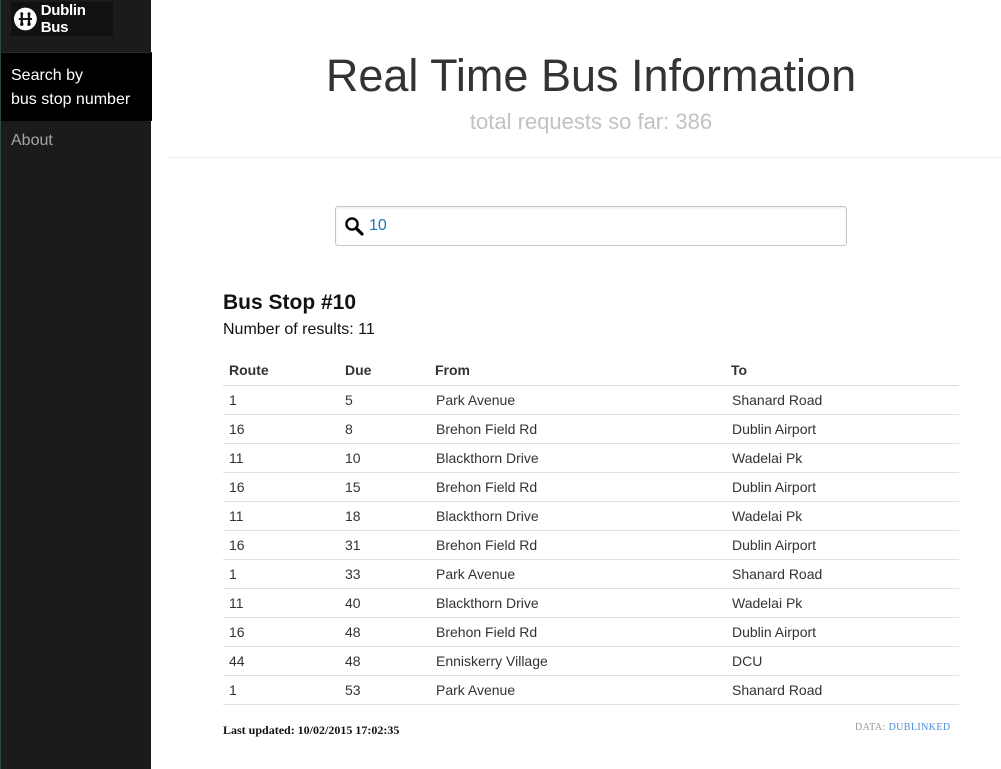 The image size is (1001, 769). What do you see at coordinates (382, 516) in the screenshot?
I see `due-cell: 18` at bounding box center [382, 516].